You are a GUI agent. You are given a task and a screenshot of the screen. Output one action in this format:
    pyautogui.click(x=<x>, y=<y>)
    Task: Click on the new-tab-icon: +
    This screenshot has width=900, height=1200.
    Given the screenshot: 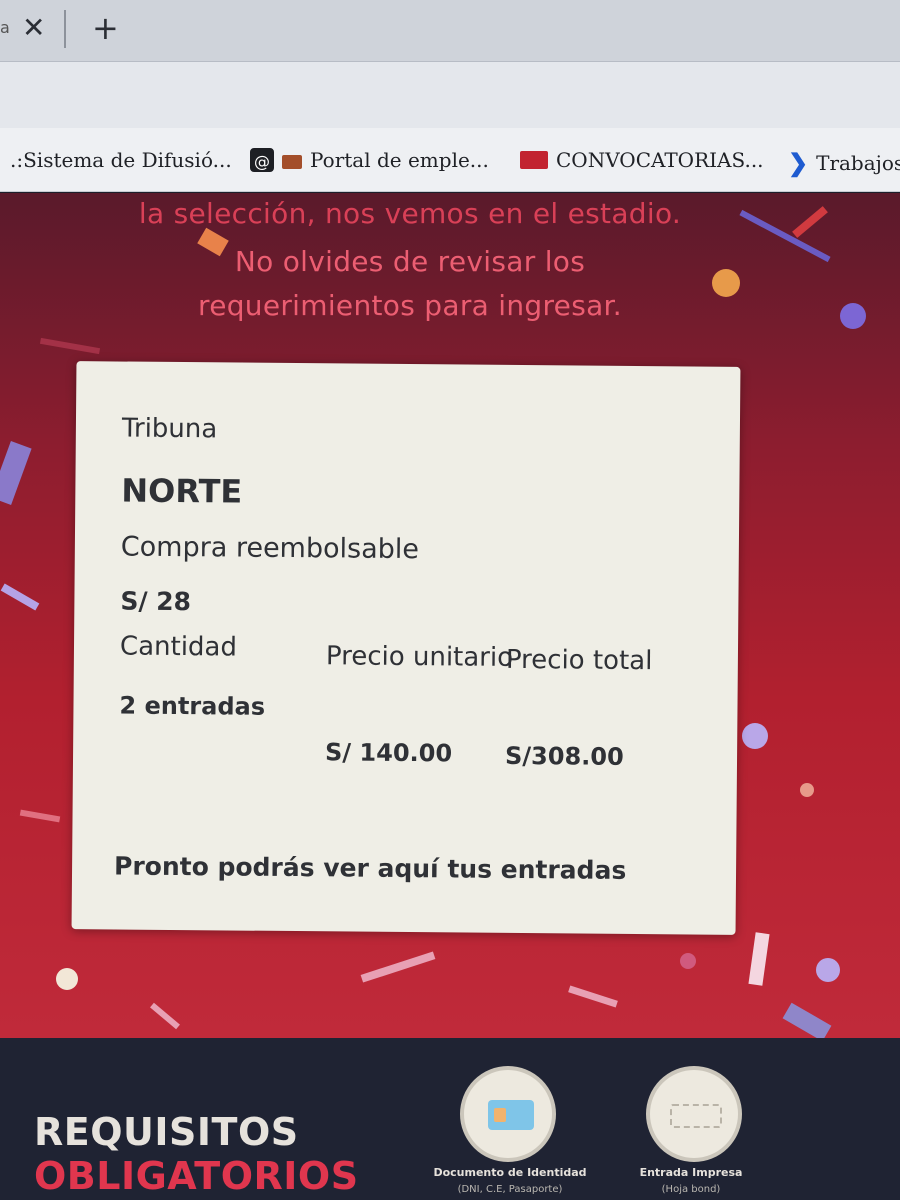 What is the action you would take?
    pyautogui.click(x=105, y=28)
    